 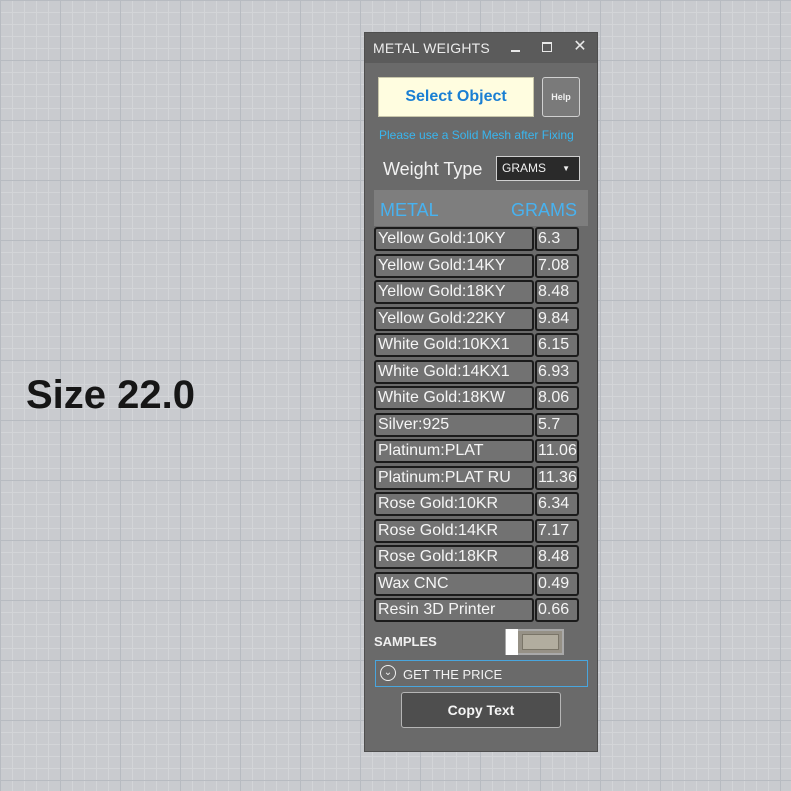 What do you see at coordinates (512, 642) in the screenshot?
I see `toggle-knob` at bounding box center [512, 642].